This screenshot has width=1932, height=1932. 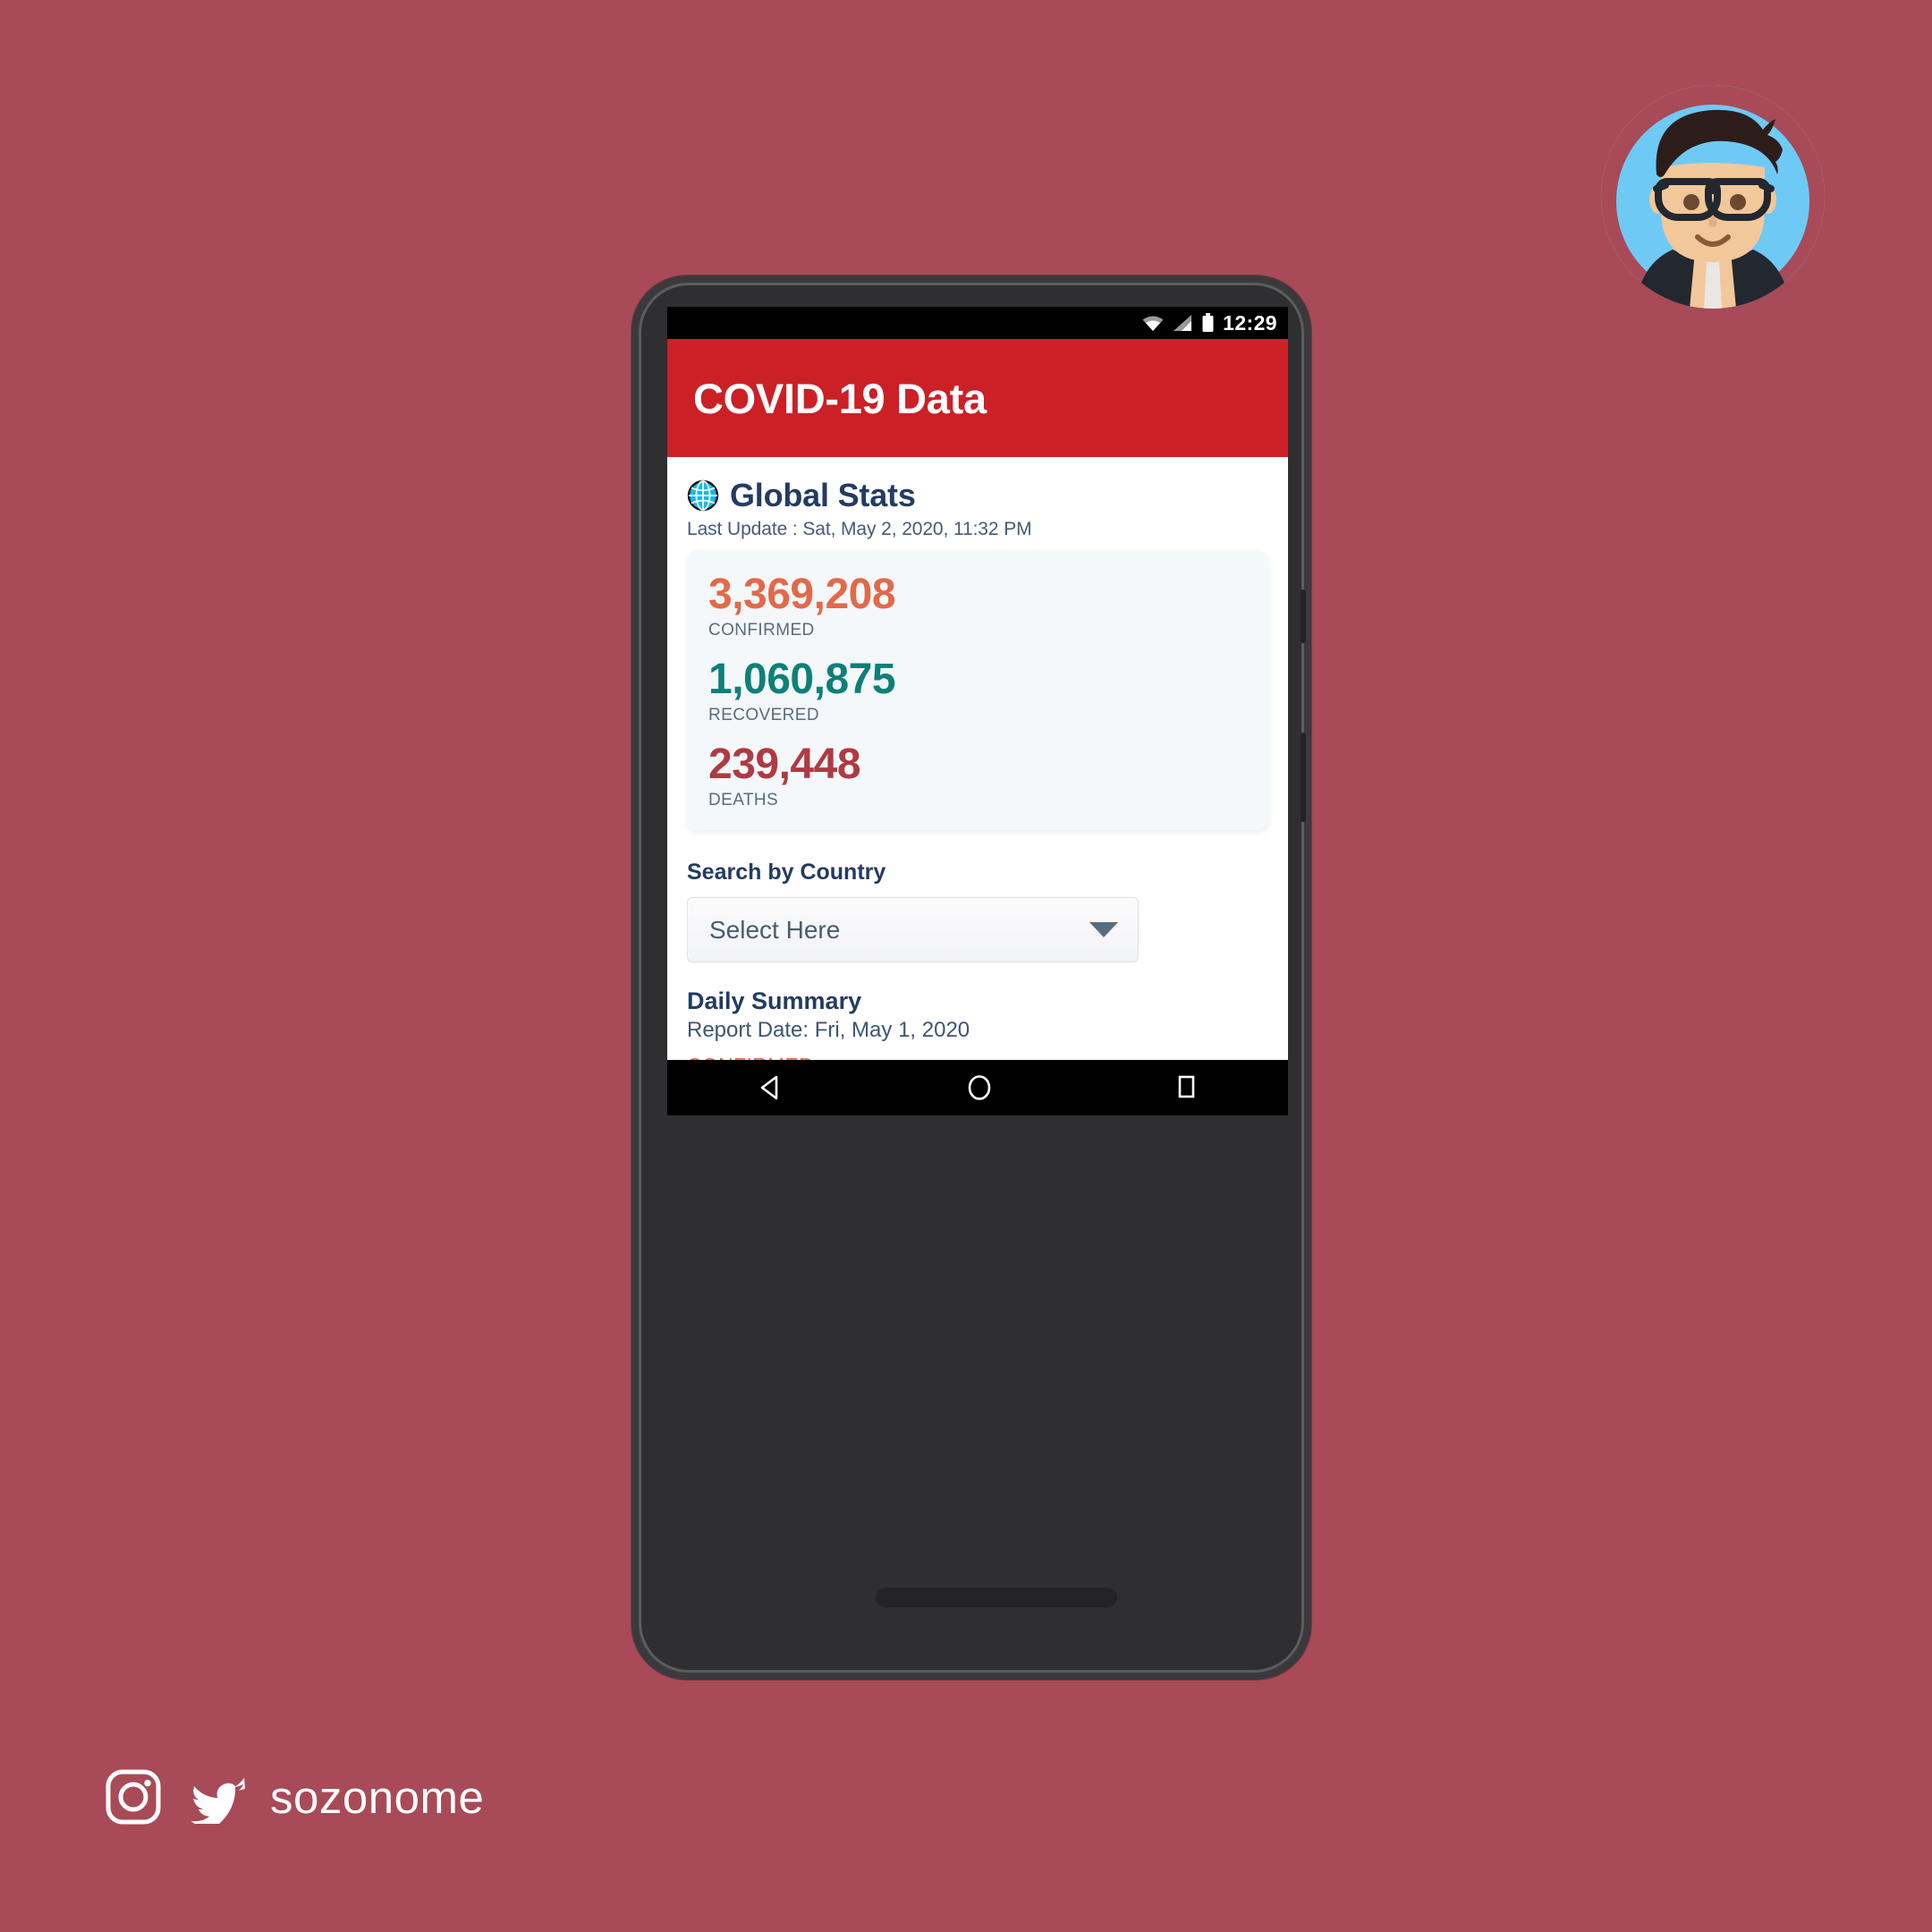 I want to click on stat-recovered: 1,060,875 RECOVERED, so click(x=977, y=691).